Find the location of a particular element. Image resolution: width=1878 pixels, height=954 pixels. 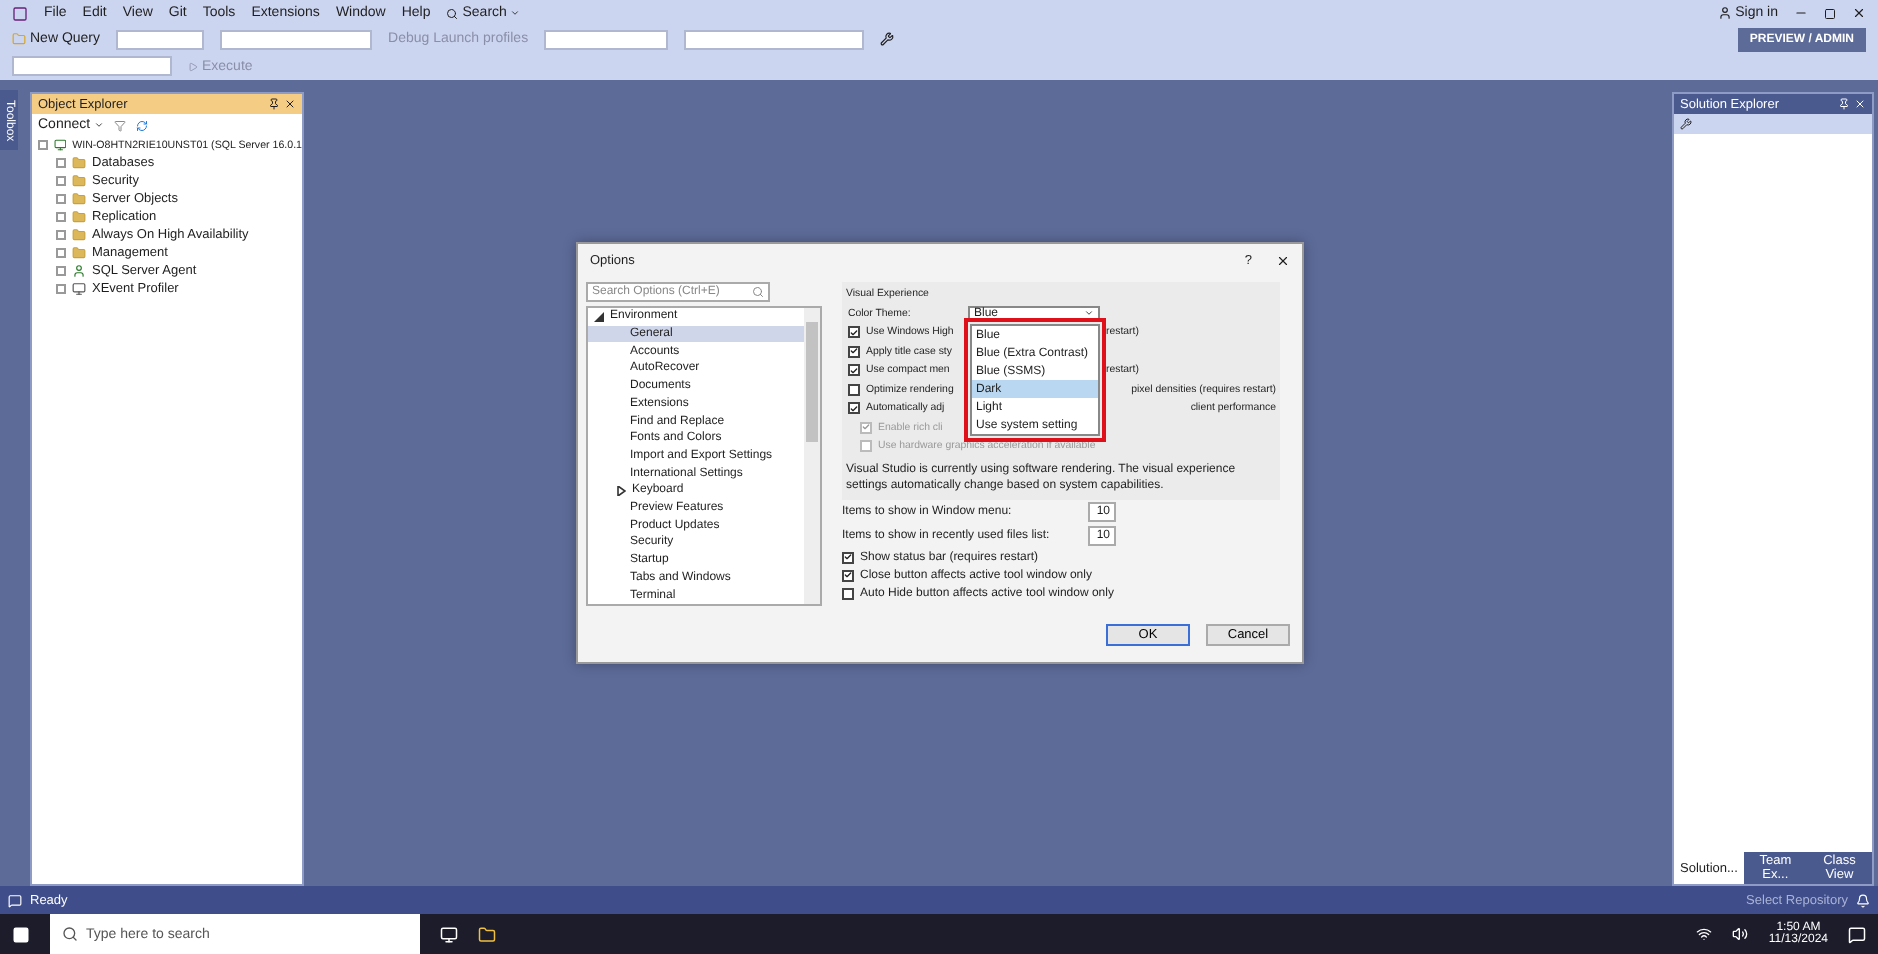

task-view-icon is located at coordinates (449, 934).